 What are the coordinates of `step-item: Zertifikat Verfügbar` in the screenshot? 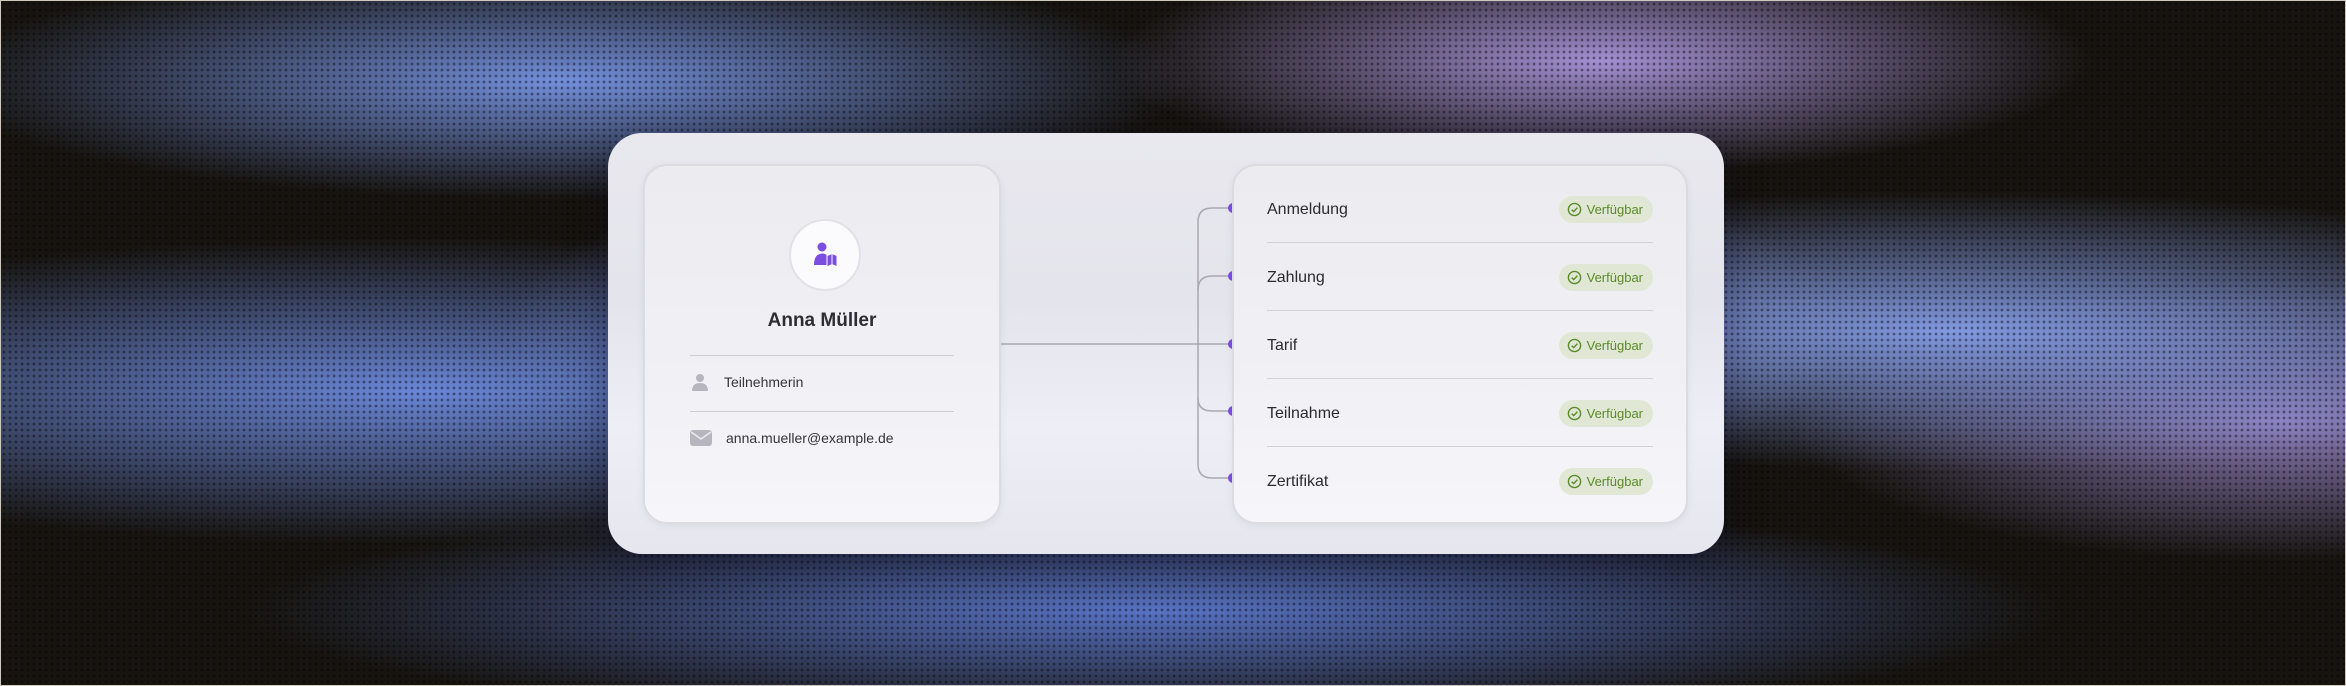 It's located at (1460, 481).